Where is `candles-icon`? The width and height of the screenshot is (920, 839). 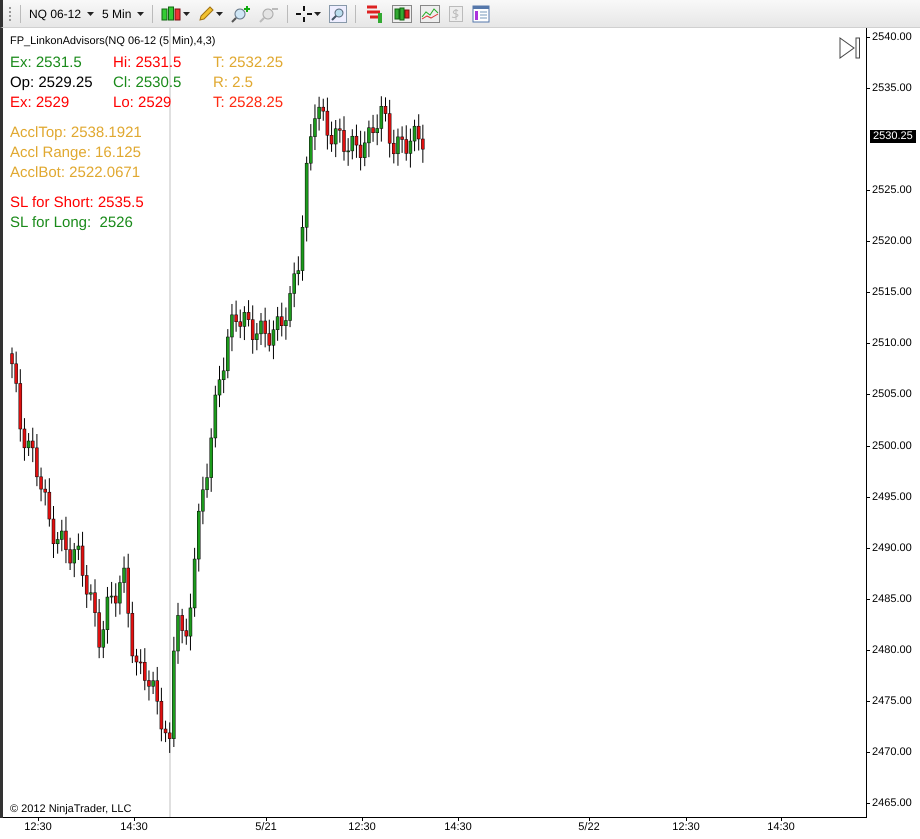 candles-icon is located at coordinates (171, 13).